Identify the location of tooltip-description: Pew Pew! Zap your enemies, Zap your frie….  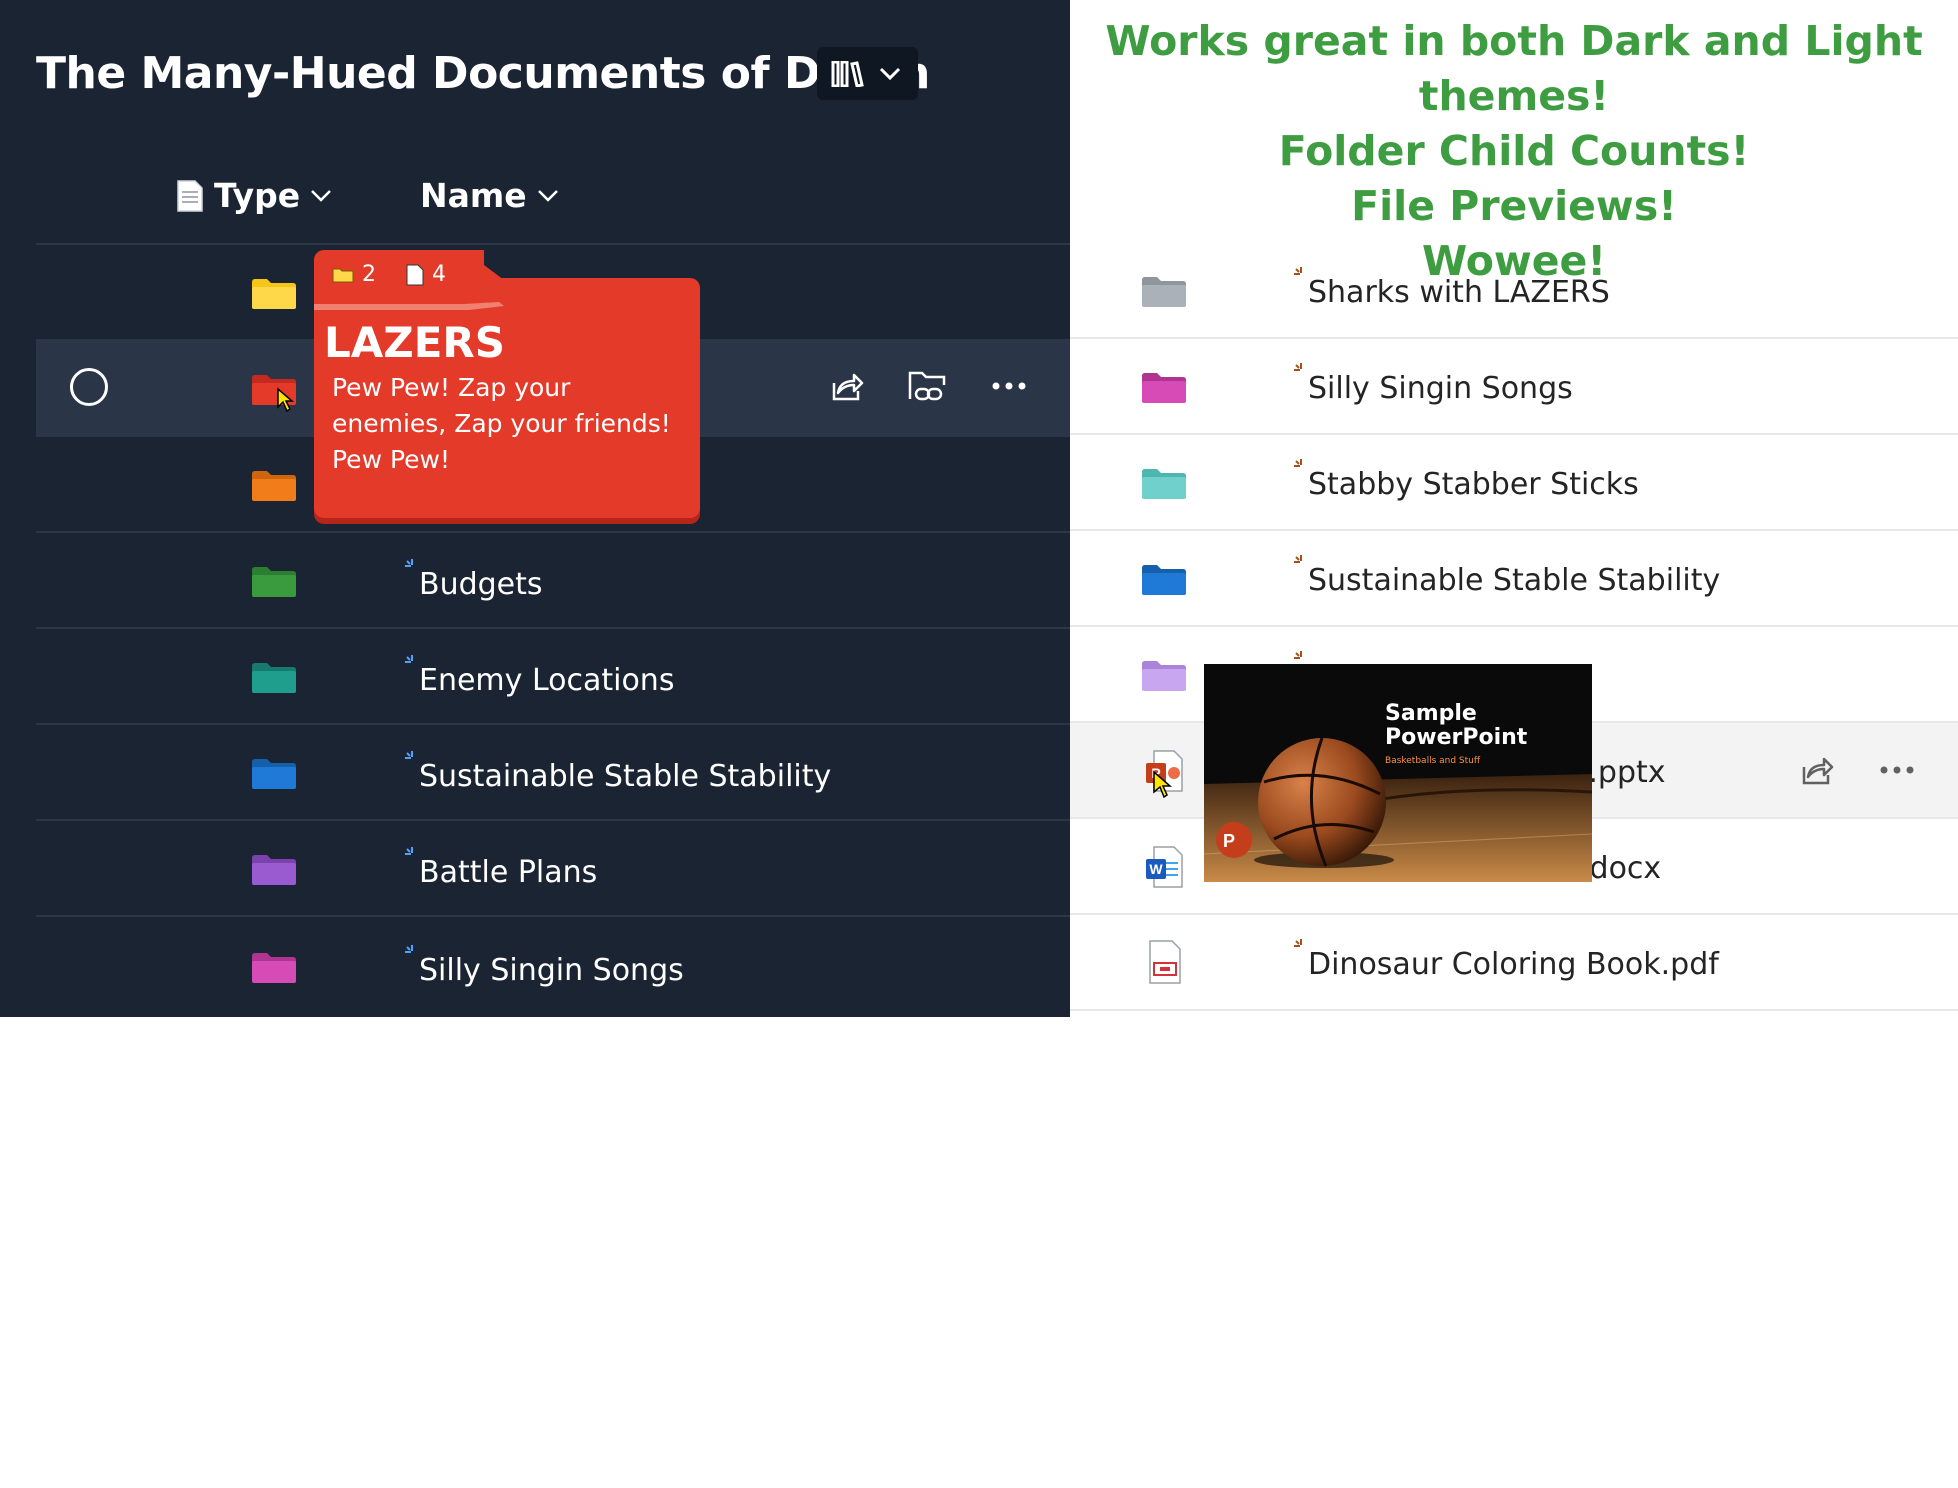
(501, 423).